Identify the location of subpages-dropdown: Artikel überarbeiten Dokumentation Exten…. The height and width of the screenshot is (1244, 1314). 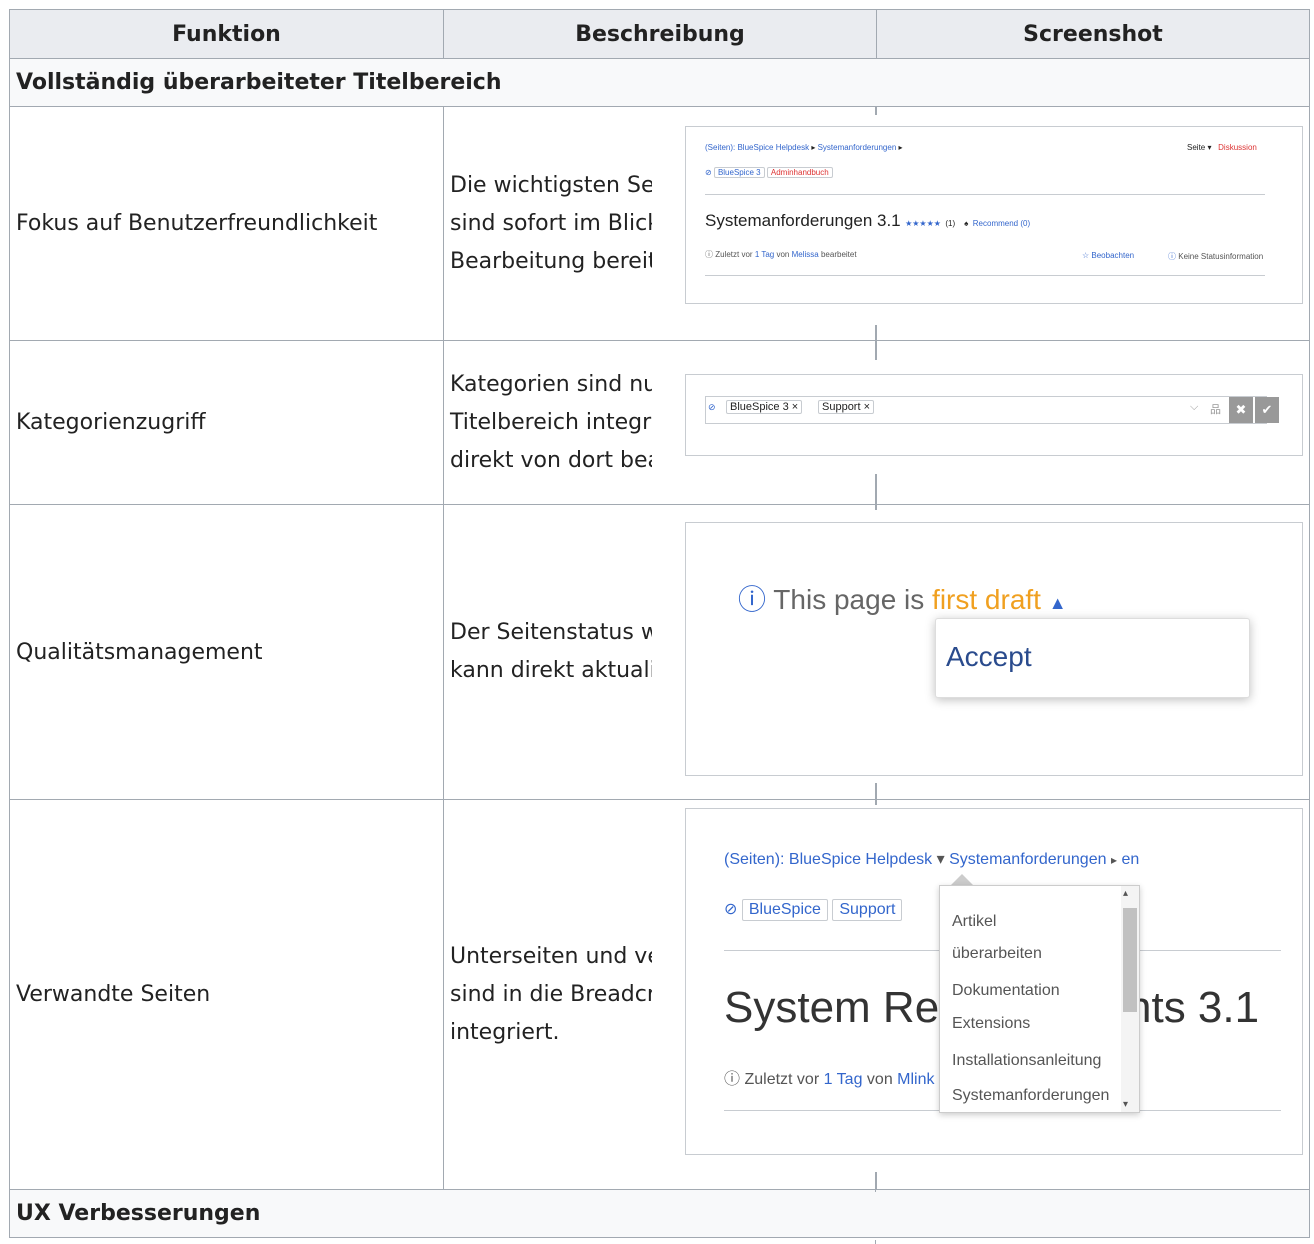
(1039, 999).